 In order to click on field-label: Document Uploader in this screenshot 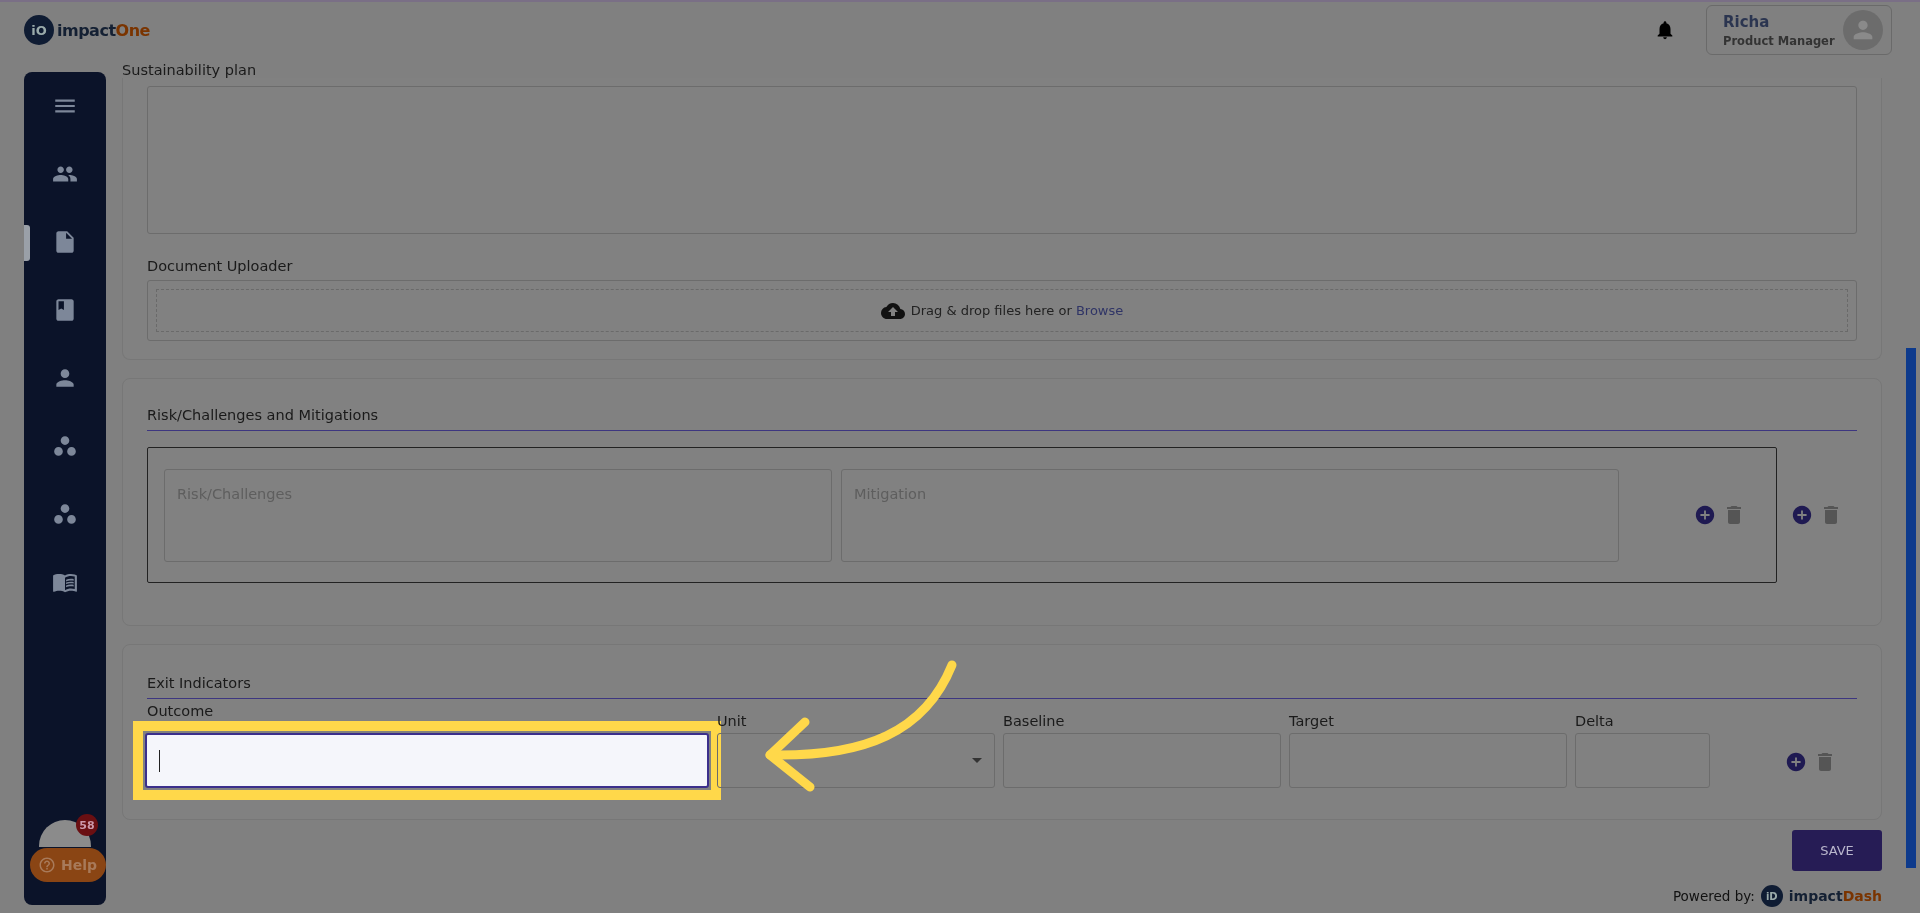, I will do `click(220, 266)`.